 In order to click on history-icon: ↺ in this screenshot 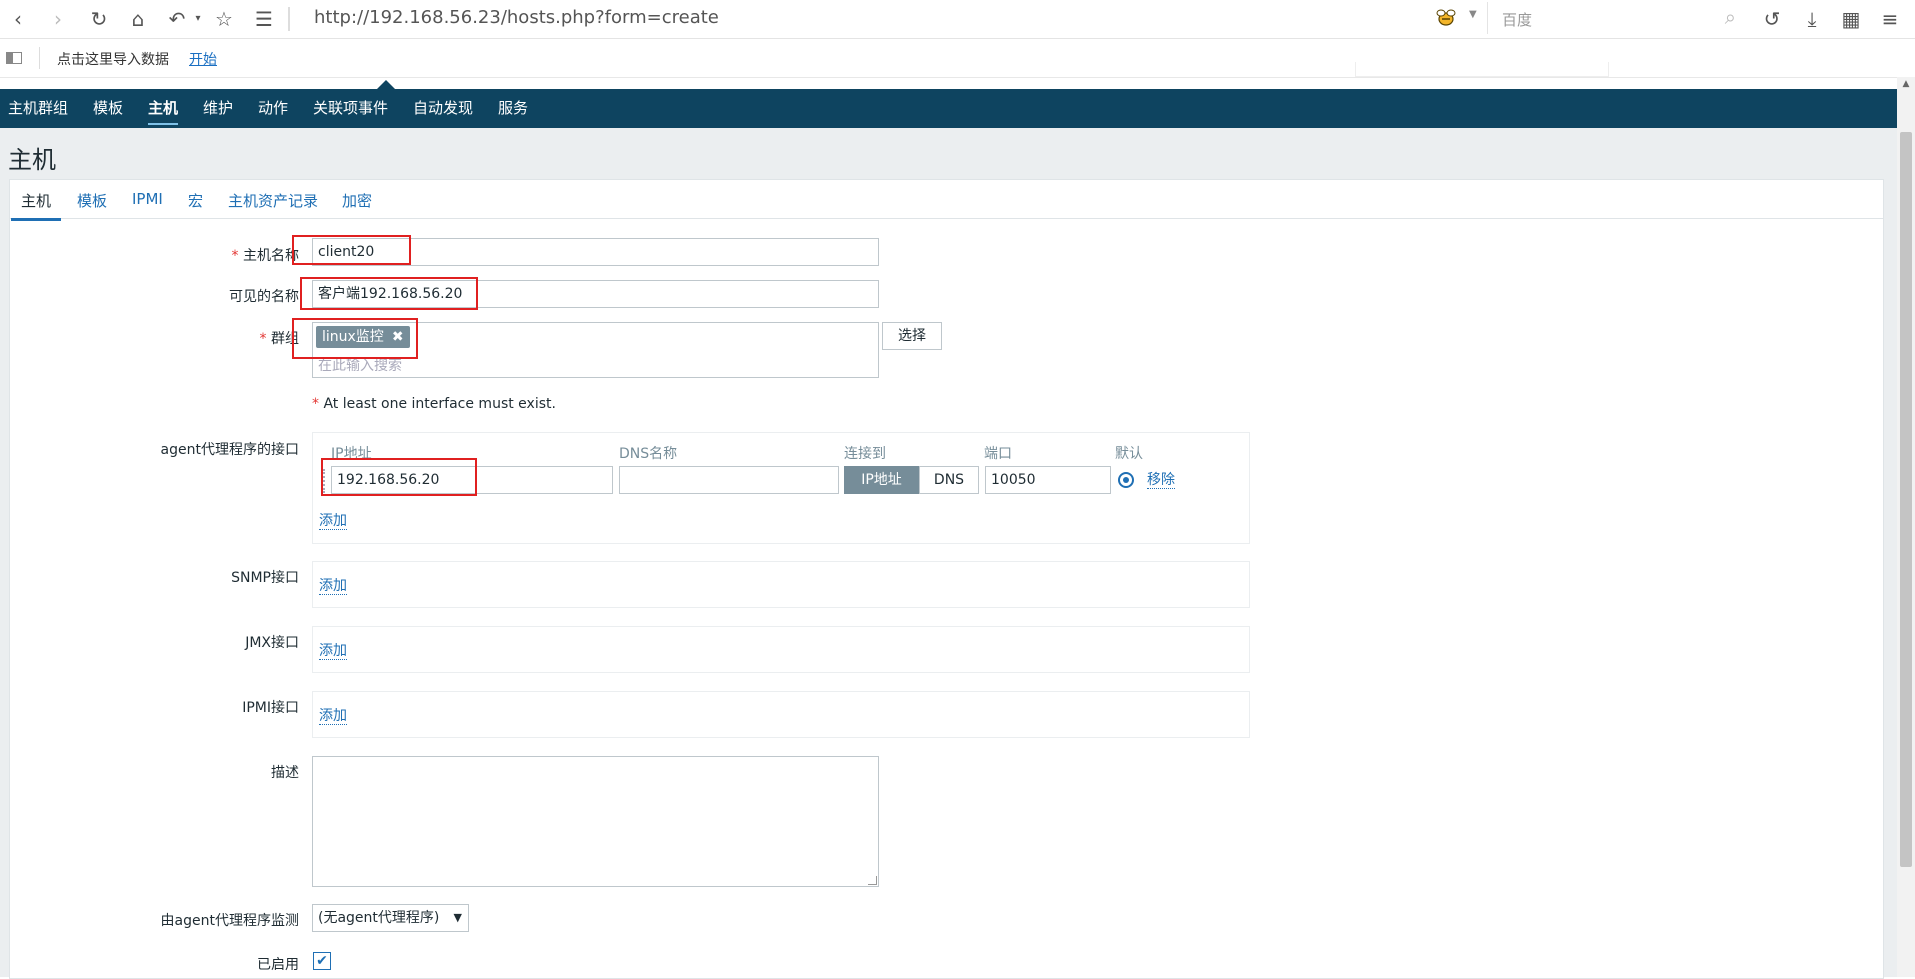, I will do `click(1772, 19)`.